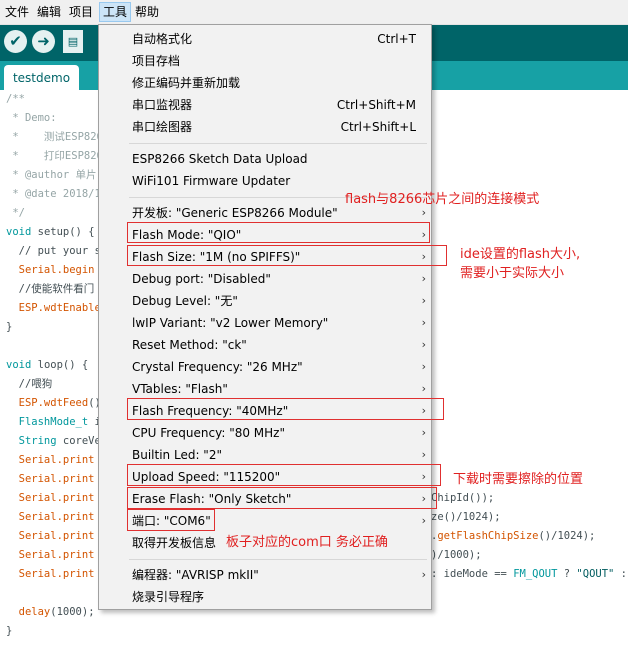 This screenshot has width=628, height=661. What do you see at coordinates (208, 433) in the screenshot?
I see `menu-item-label: CPU Frequency: "80 MHz"` at bounding box center [208, 433].